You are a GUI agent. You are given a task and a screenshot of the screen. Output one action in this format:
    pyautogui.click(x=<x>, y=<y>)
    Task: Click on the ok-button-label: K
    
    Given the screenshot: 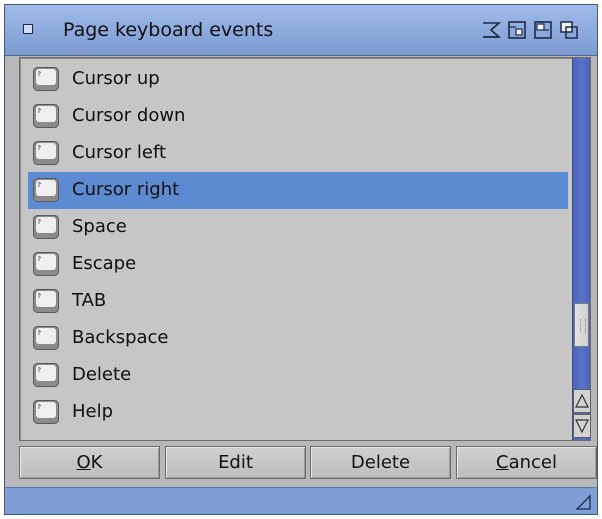 What is the action you would take?
    pyautogui.click(x=96, y=462)
    